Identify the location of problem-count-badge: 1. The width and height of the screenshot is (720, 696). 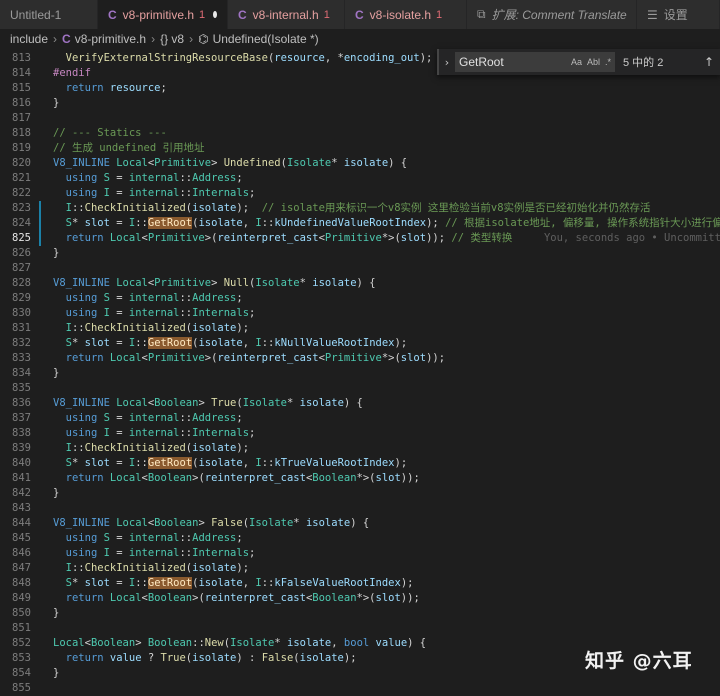
(202, 14).